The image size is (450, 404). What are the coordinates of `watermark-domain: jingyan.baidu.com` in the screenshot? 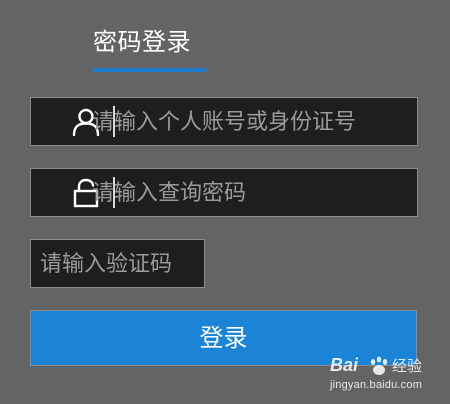 It's located at (376, 385).